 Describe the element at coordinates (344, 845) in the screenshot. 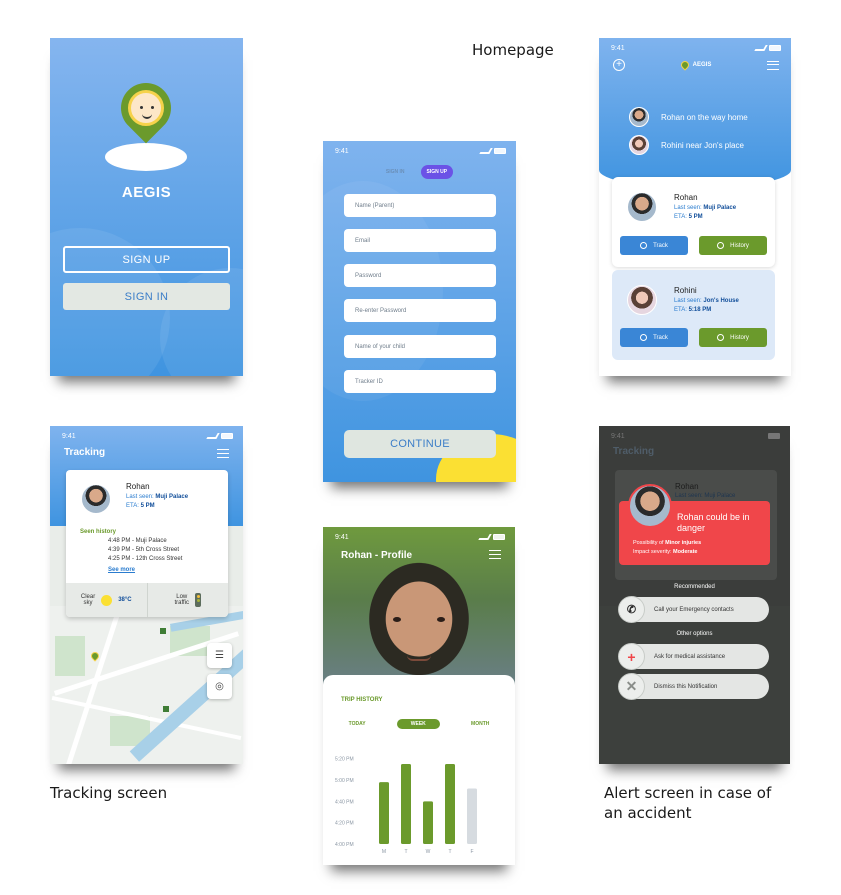

I see `y-tick-label: 4:00 PM` at that location.